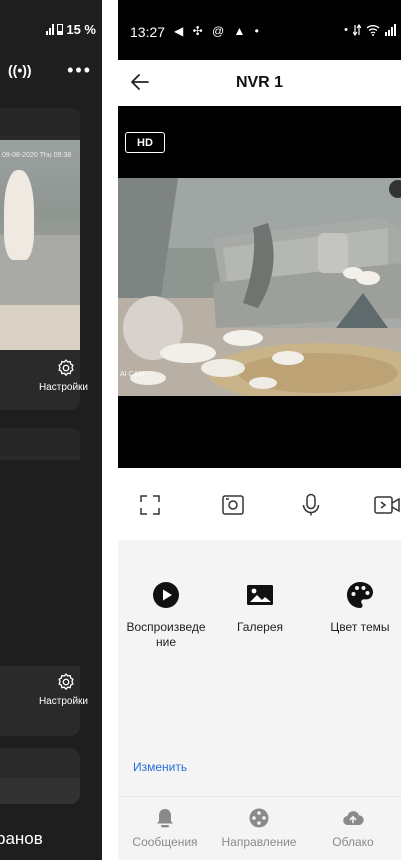 This screenshot has width=401, height=860. I want to click on left-settings-button-2: Настройки, so click(50, 689).